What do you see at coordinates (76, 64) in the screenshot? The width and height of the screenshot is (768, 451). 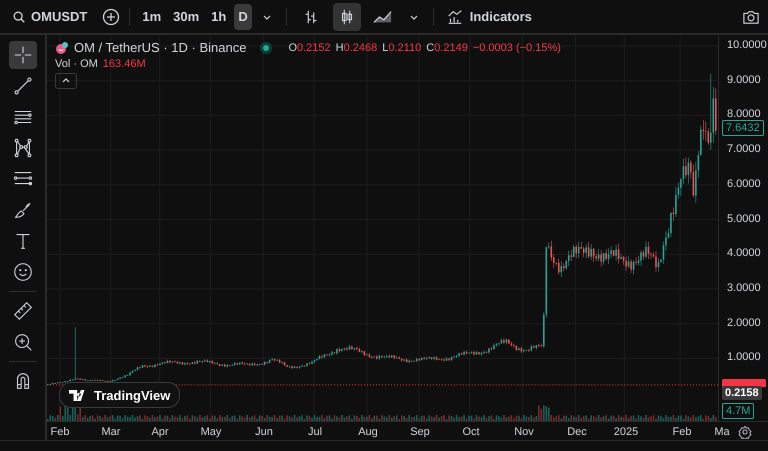 I see `volume-label: Vol · OM` at bounding box center [76, 64].